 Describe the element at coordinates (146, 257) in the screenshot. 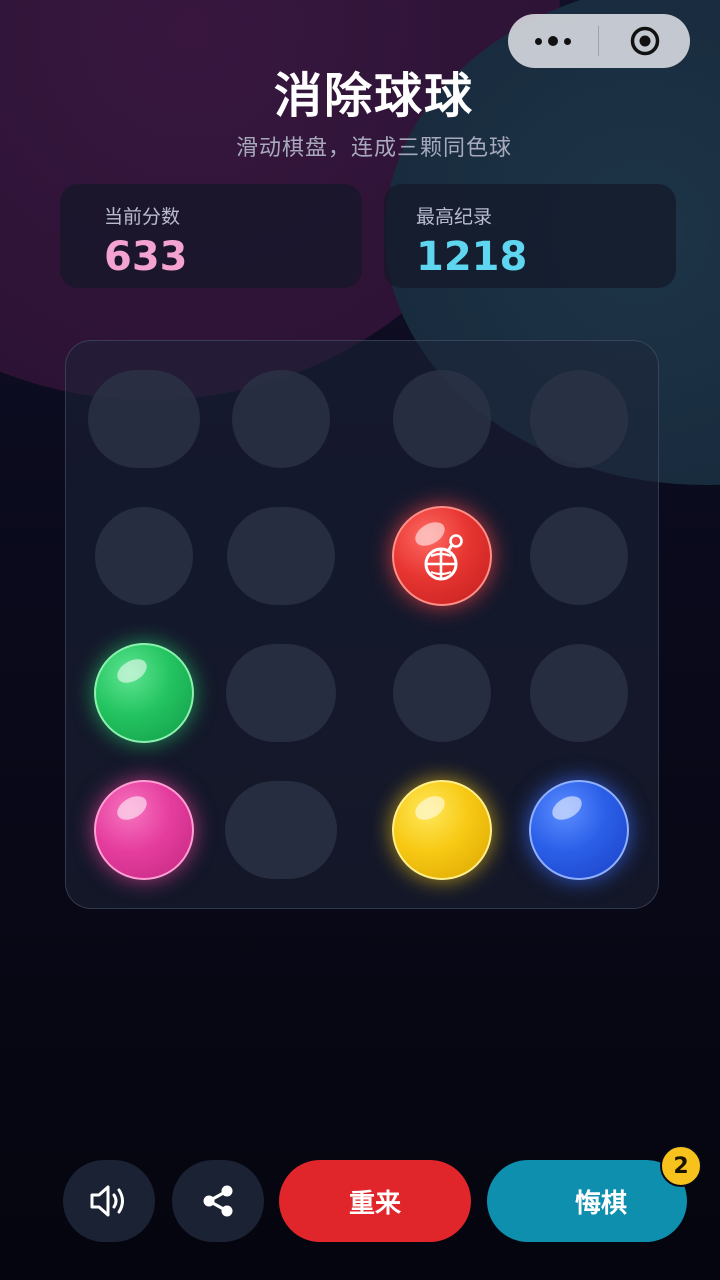

I see `current-score-value: 633` at that location.